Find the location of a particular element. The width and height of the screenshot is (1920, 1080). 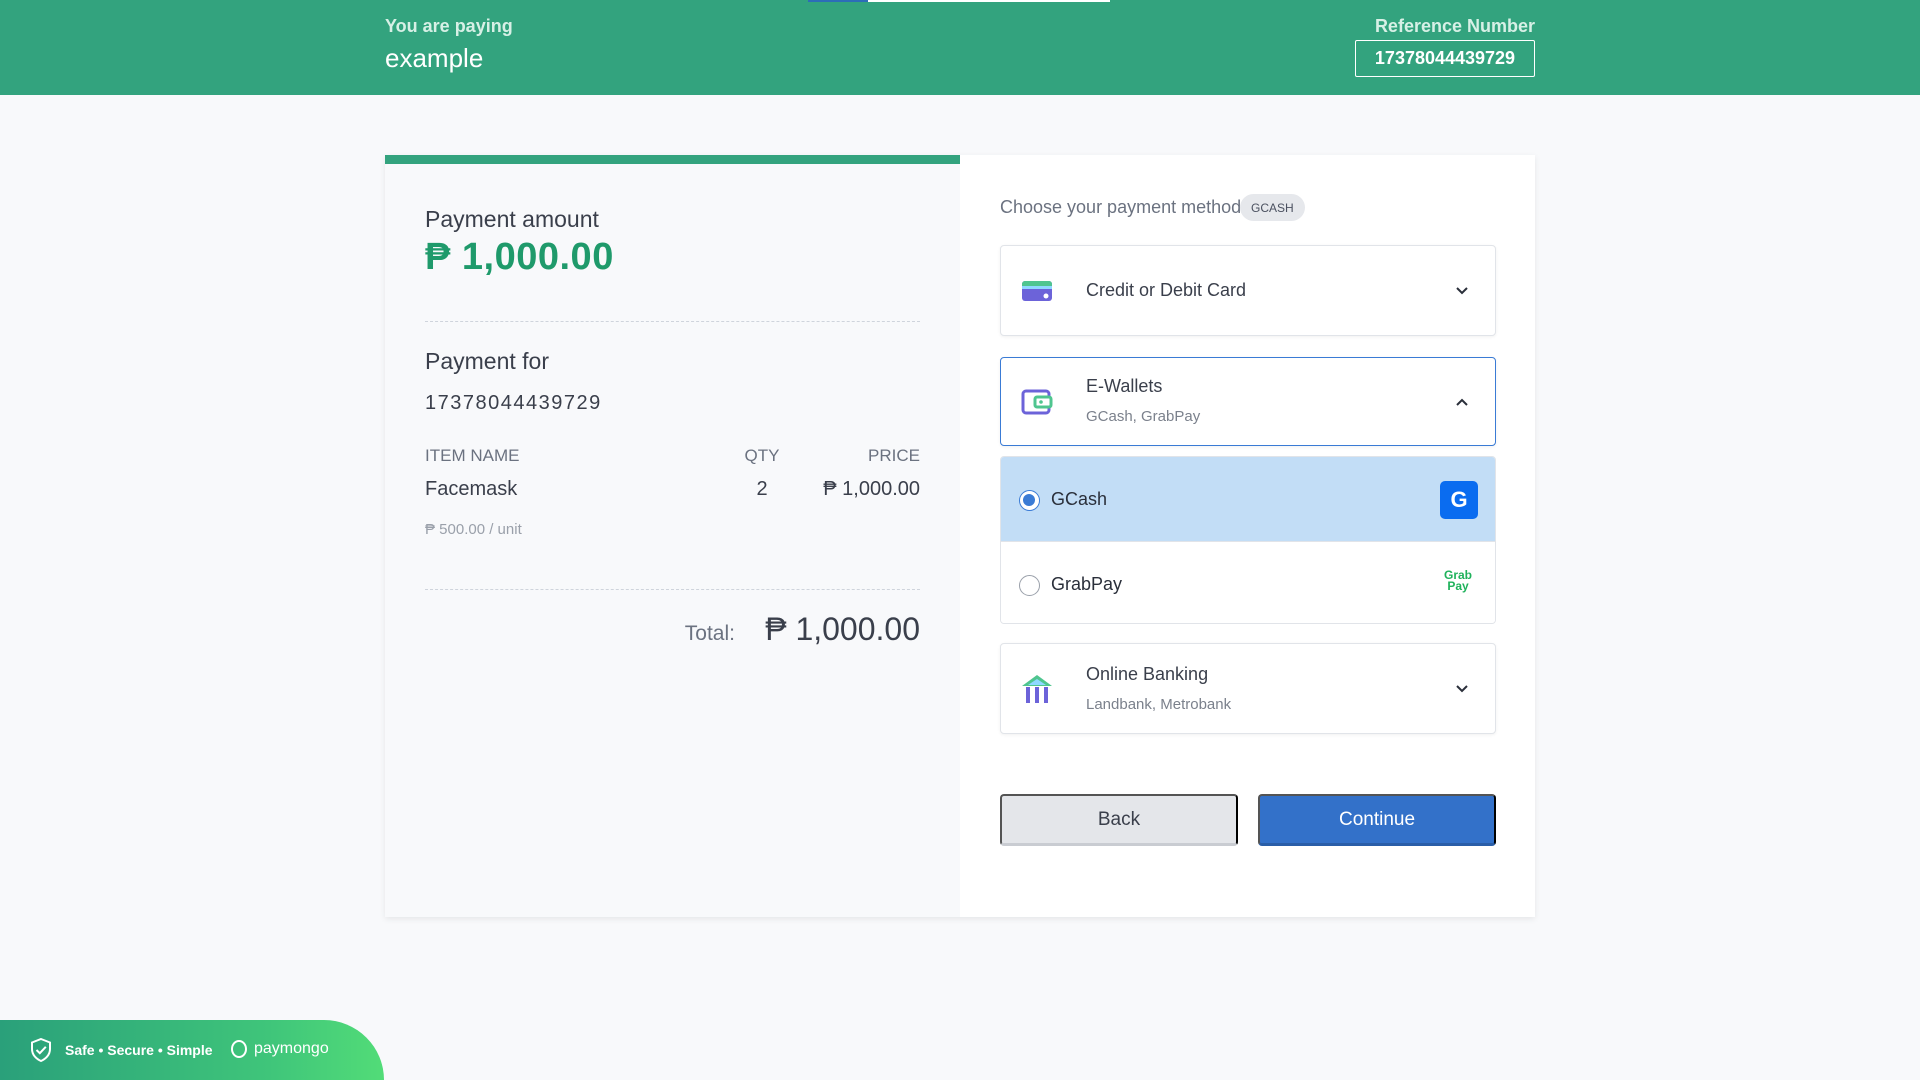

reference-number: 17378044439729 is located at coordinates (1445, 58).